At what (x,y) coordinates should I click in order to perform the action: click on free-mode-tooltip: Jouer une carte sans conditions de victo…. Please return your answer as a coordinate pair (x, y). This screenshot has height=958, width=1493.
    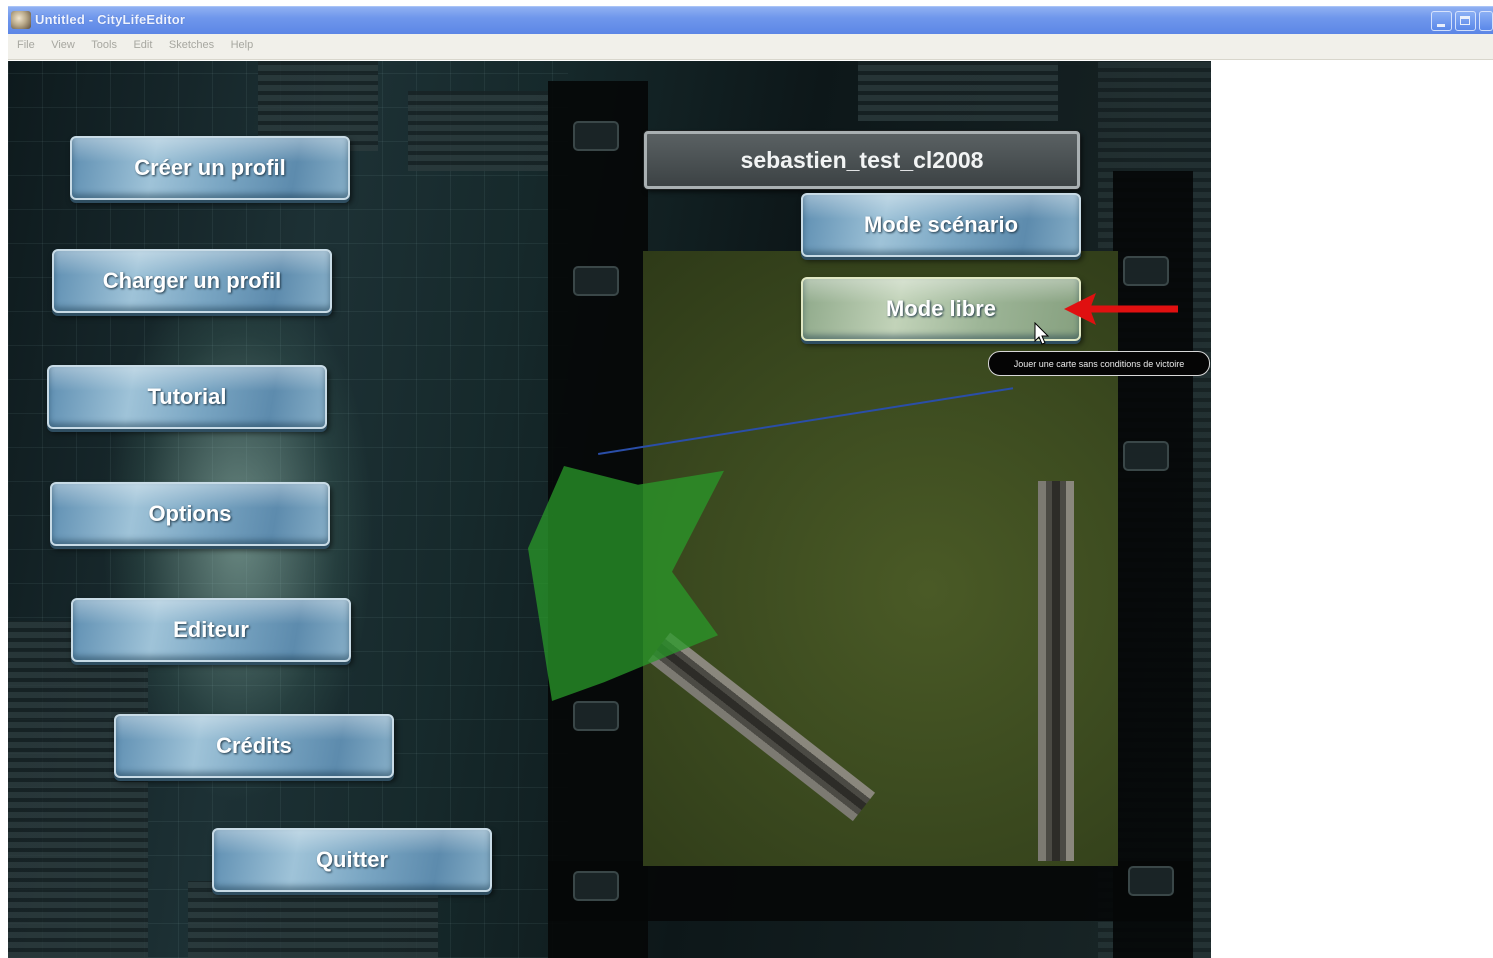
    Looking at the image, I should click on (1099, 363).